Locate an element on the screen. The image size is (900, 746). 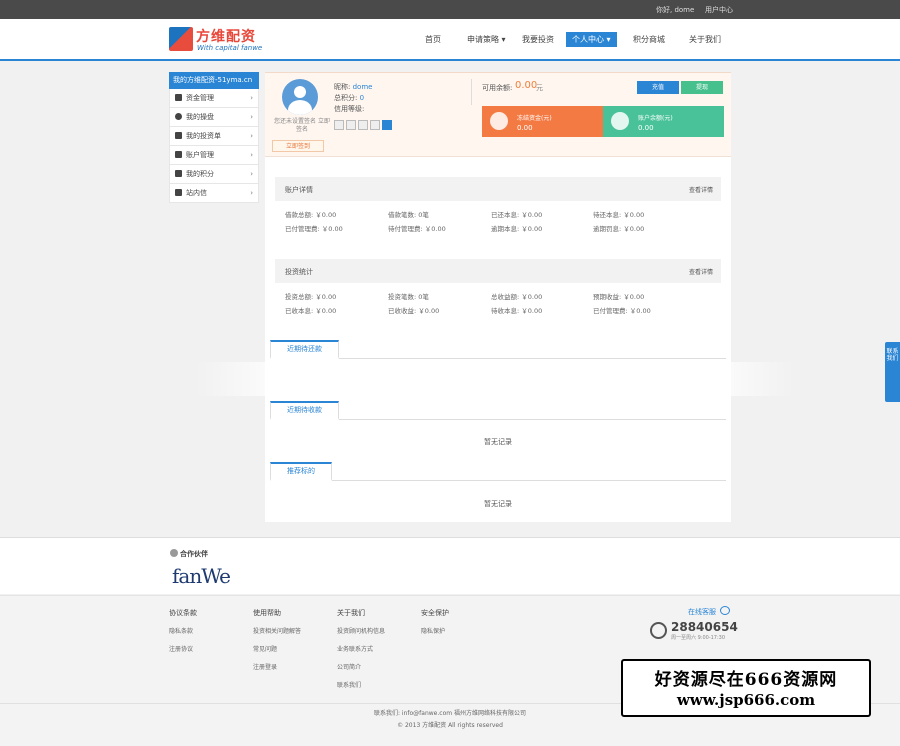
logo-subtitle: With capital fanwe is located at coordinates (230, 48).